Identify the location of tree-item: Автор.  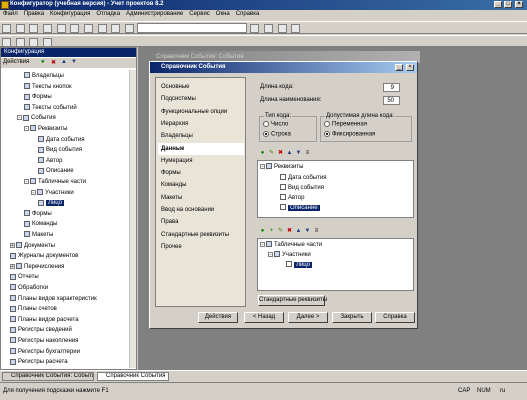
(50, 161).